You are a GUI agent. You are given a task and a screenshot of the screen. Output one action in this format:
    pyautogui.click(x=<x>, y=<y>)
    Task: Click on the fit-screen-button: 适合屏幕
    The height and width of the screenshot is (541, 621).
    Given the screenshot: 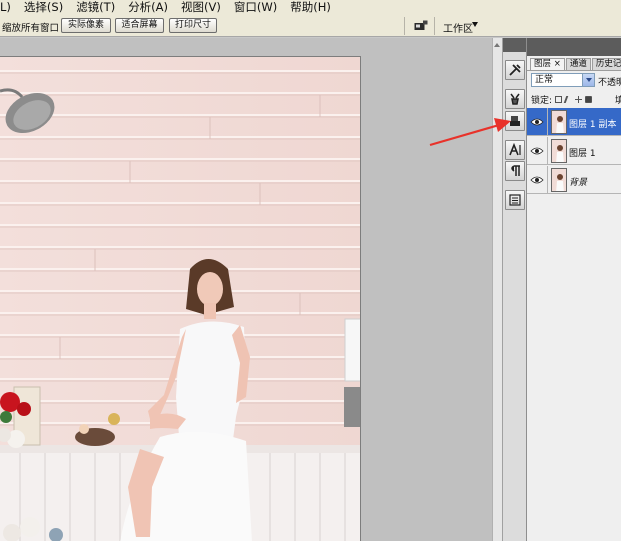 What is the action you would take?
    pyautogui.click(x=139, y=25)
    